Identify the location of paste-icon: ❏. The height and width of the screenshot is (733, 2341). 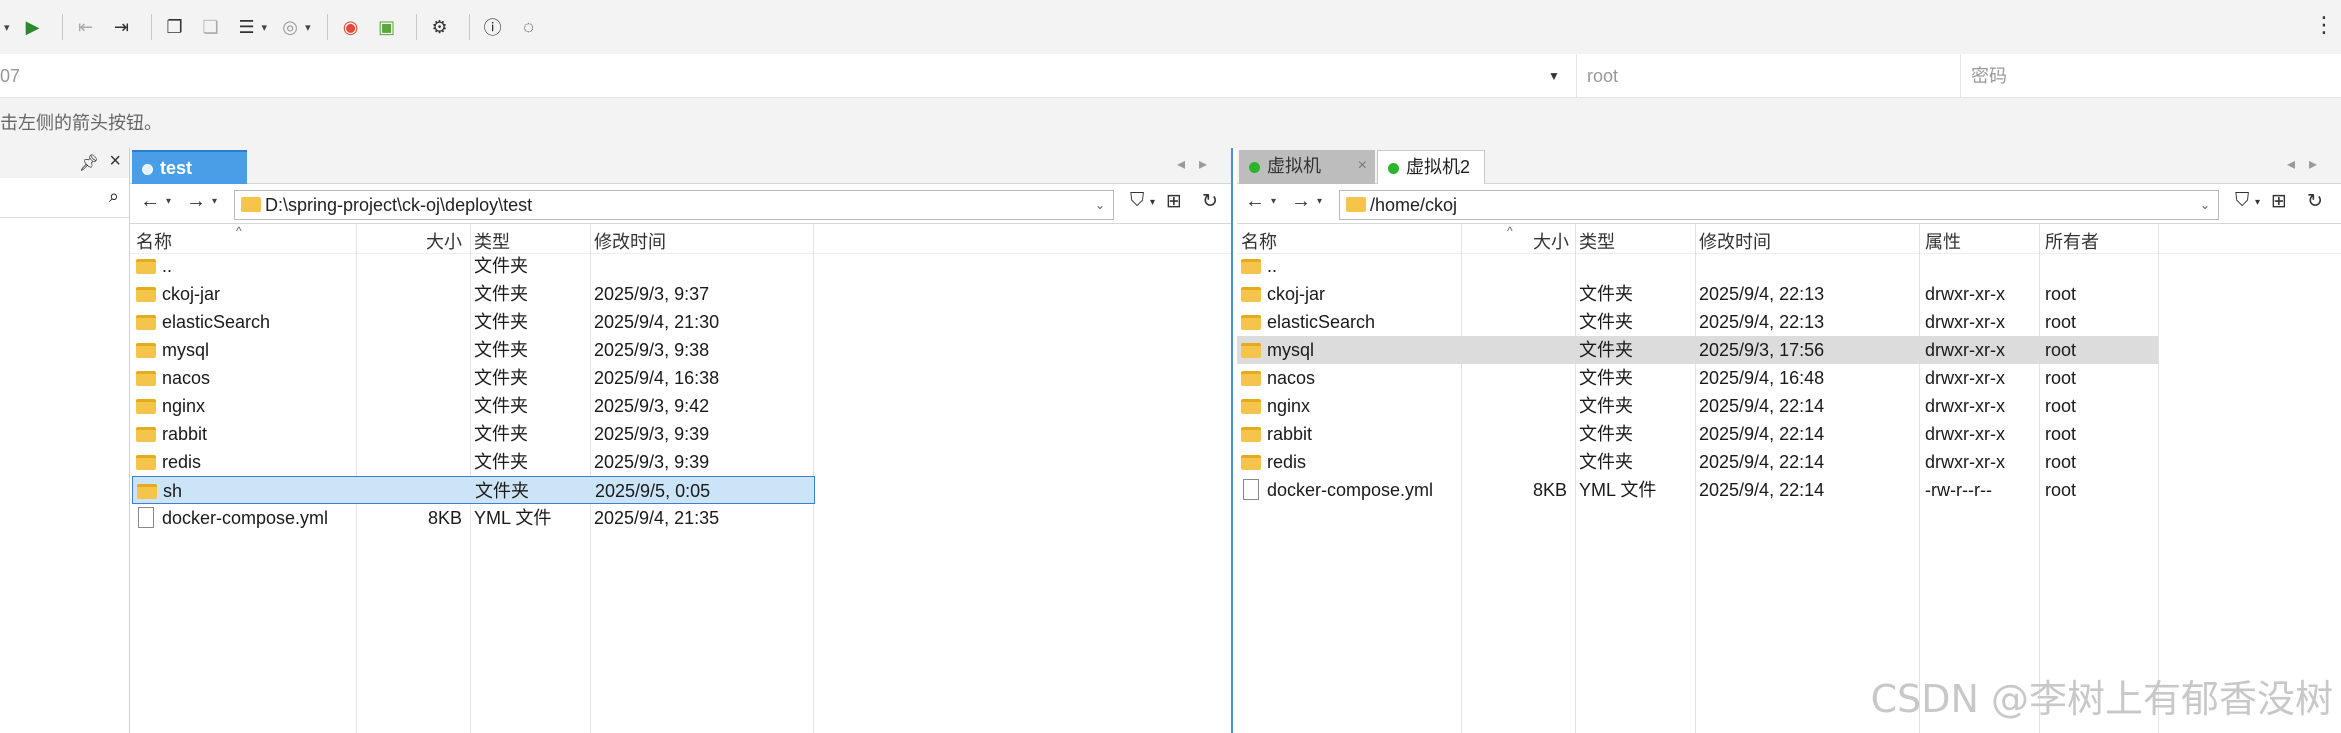
(211, 27).